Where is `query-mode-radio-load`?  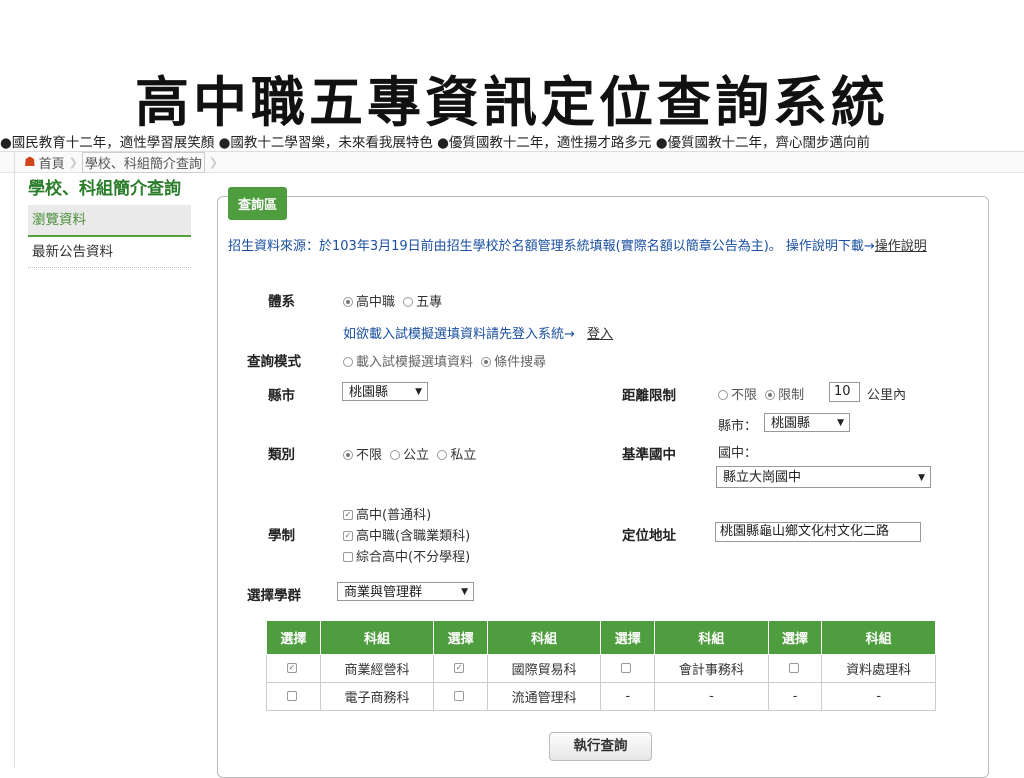 query-mode-radio-load is located at coordinates (348, 361).